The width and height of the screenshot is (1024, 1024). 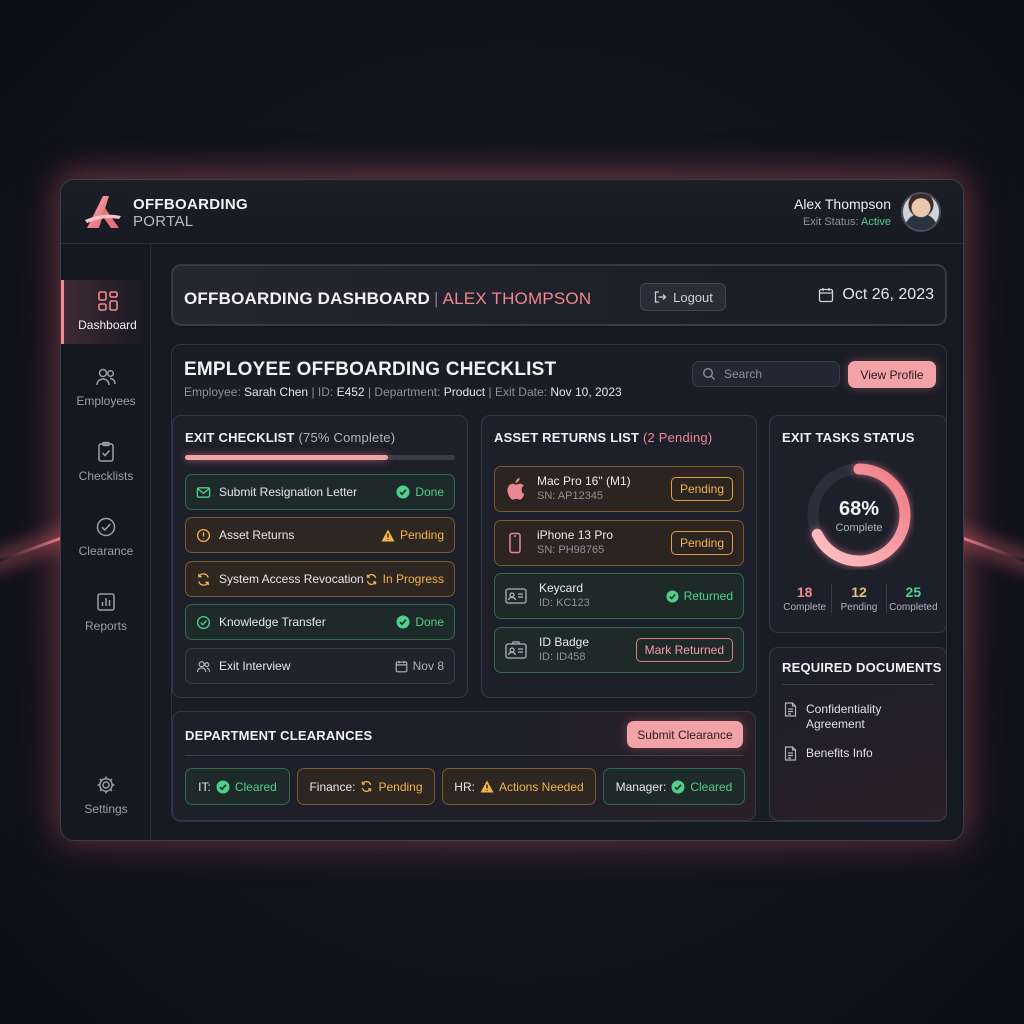 I want to click on submit-clearance-button: Submit Clearance, so click(x=685, y=734).